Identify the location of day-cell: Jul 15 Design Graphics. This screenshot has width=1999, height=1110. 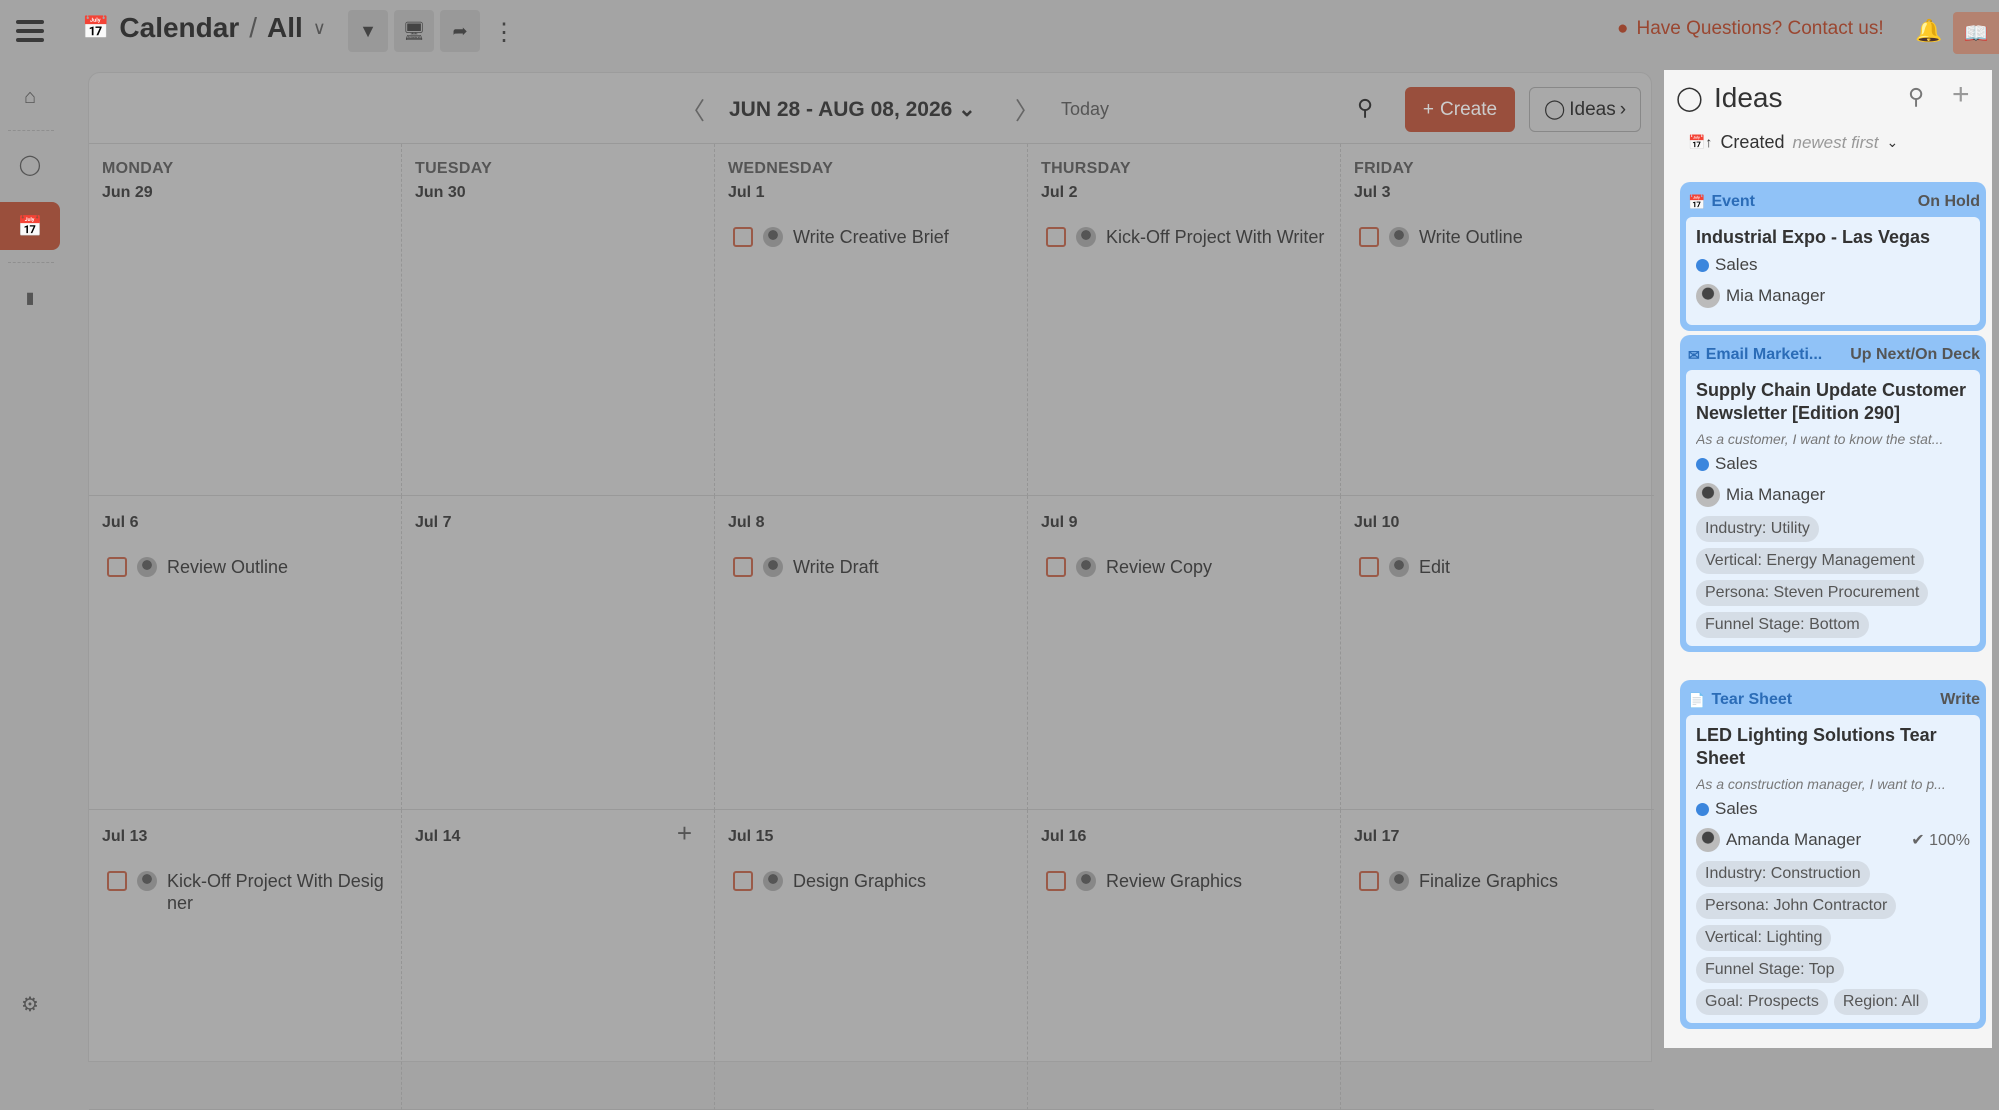
(871, 960).